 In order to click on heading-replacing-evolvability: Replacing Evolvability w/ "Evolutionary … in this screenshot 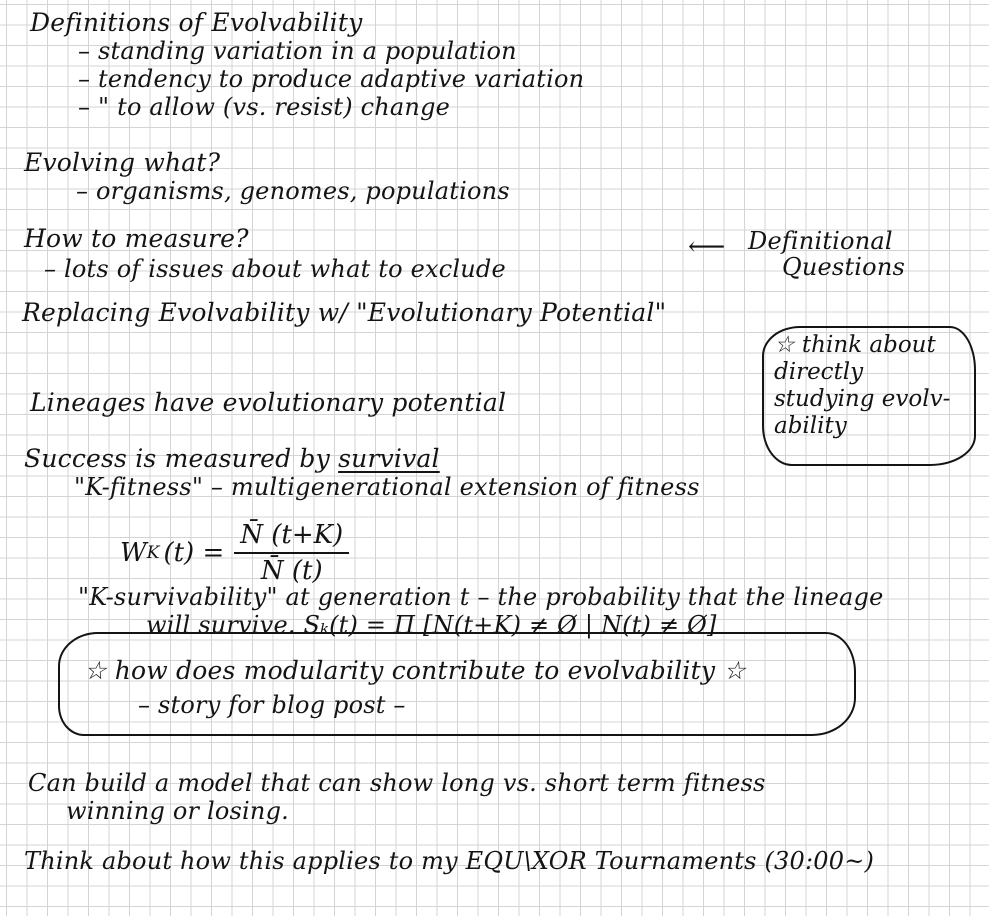, I will do `click(344, 312)`.